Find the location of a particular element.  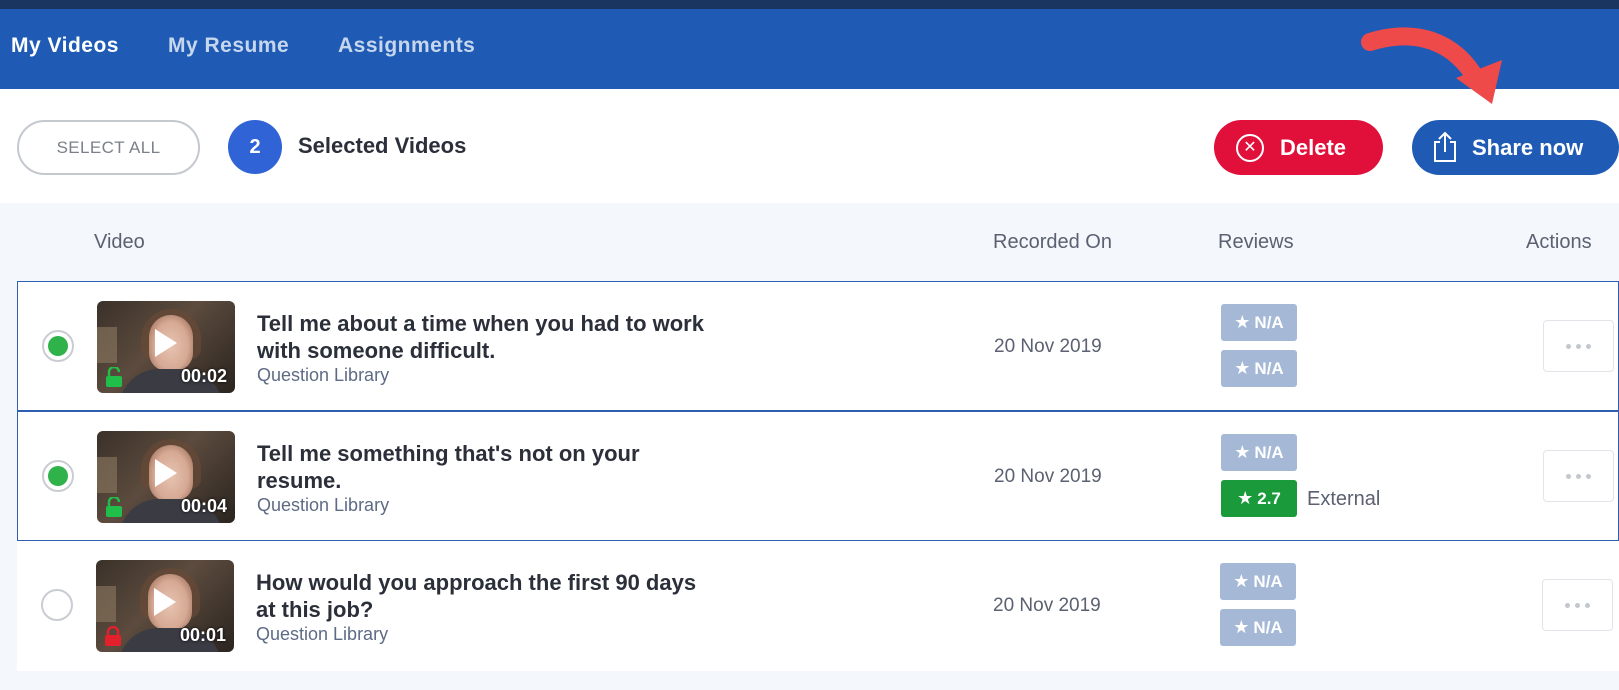

selected-count-badge: 2 is located at coordinates (255, 147).